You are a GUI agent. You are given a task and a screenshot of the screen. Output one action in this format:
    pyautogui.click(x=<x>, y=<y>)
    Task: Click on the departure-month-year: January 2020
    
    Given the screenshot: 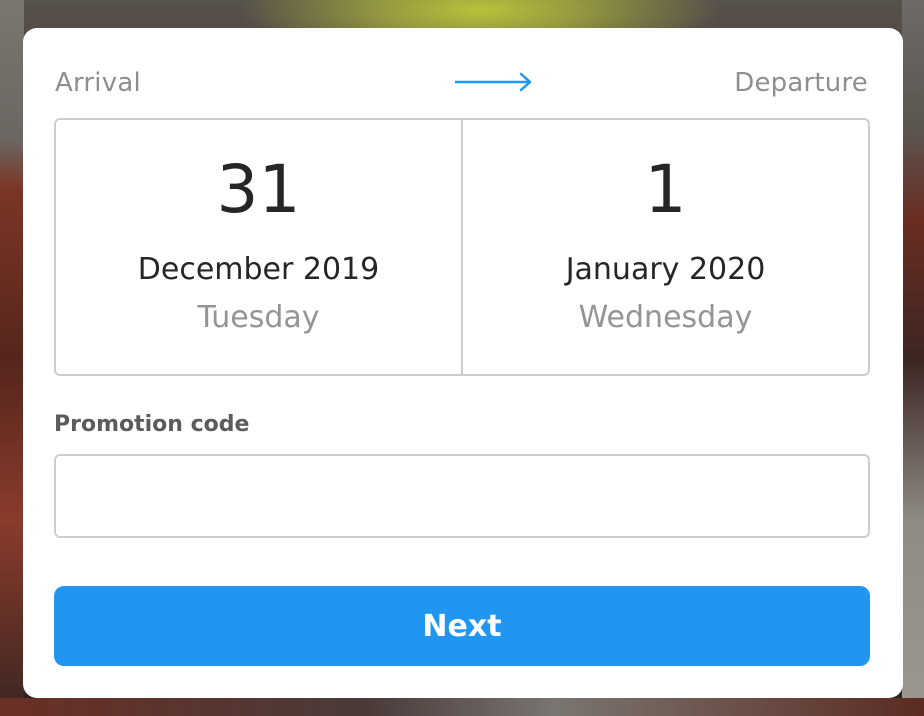 What is the action you would take?
    pyautogui.click(x=665, y=269)
    